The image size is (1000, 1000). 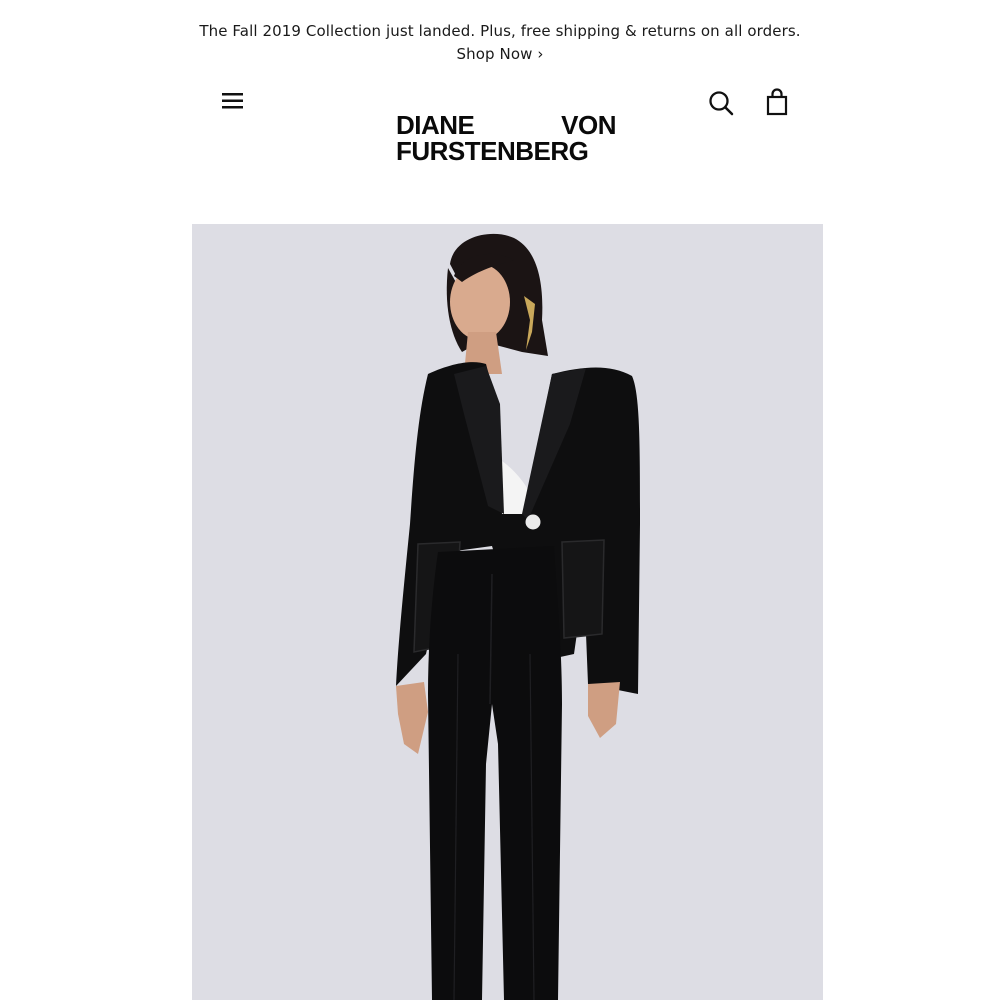 What do you see at coordinates (506, 125) in the screenshot?
I see `logo-line-1: DIANE VON` at bounding box center [506, 125].